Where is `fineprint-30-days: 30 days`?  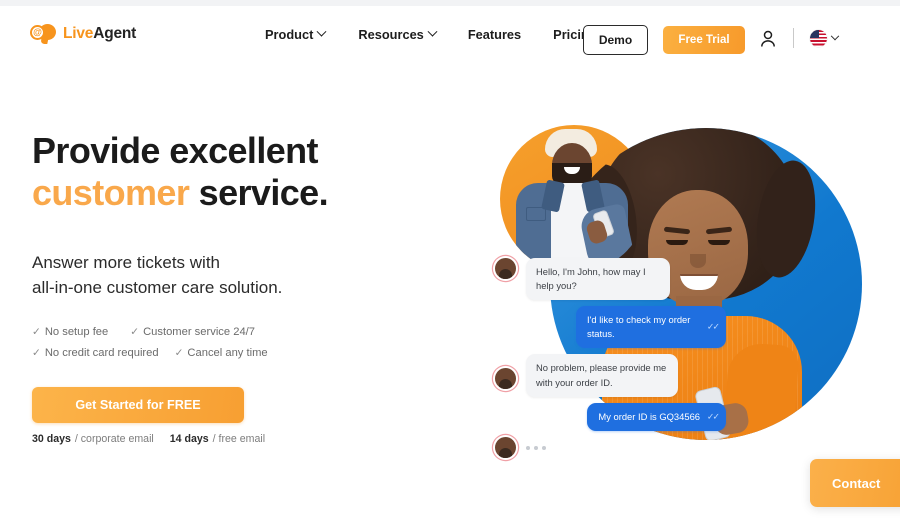 fineprint-30-days: 30 days is located at coordinates (51, 438).